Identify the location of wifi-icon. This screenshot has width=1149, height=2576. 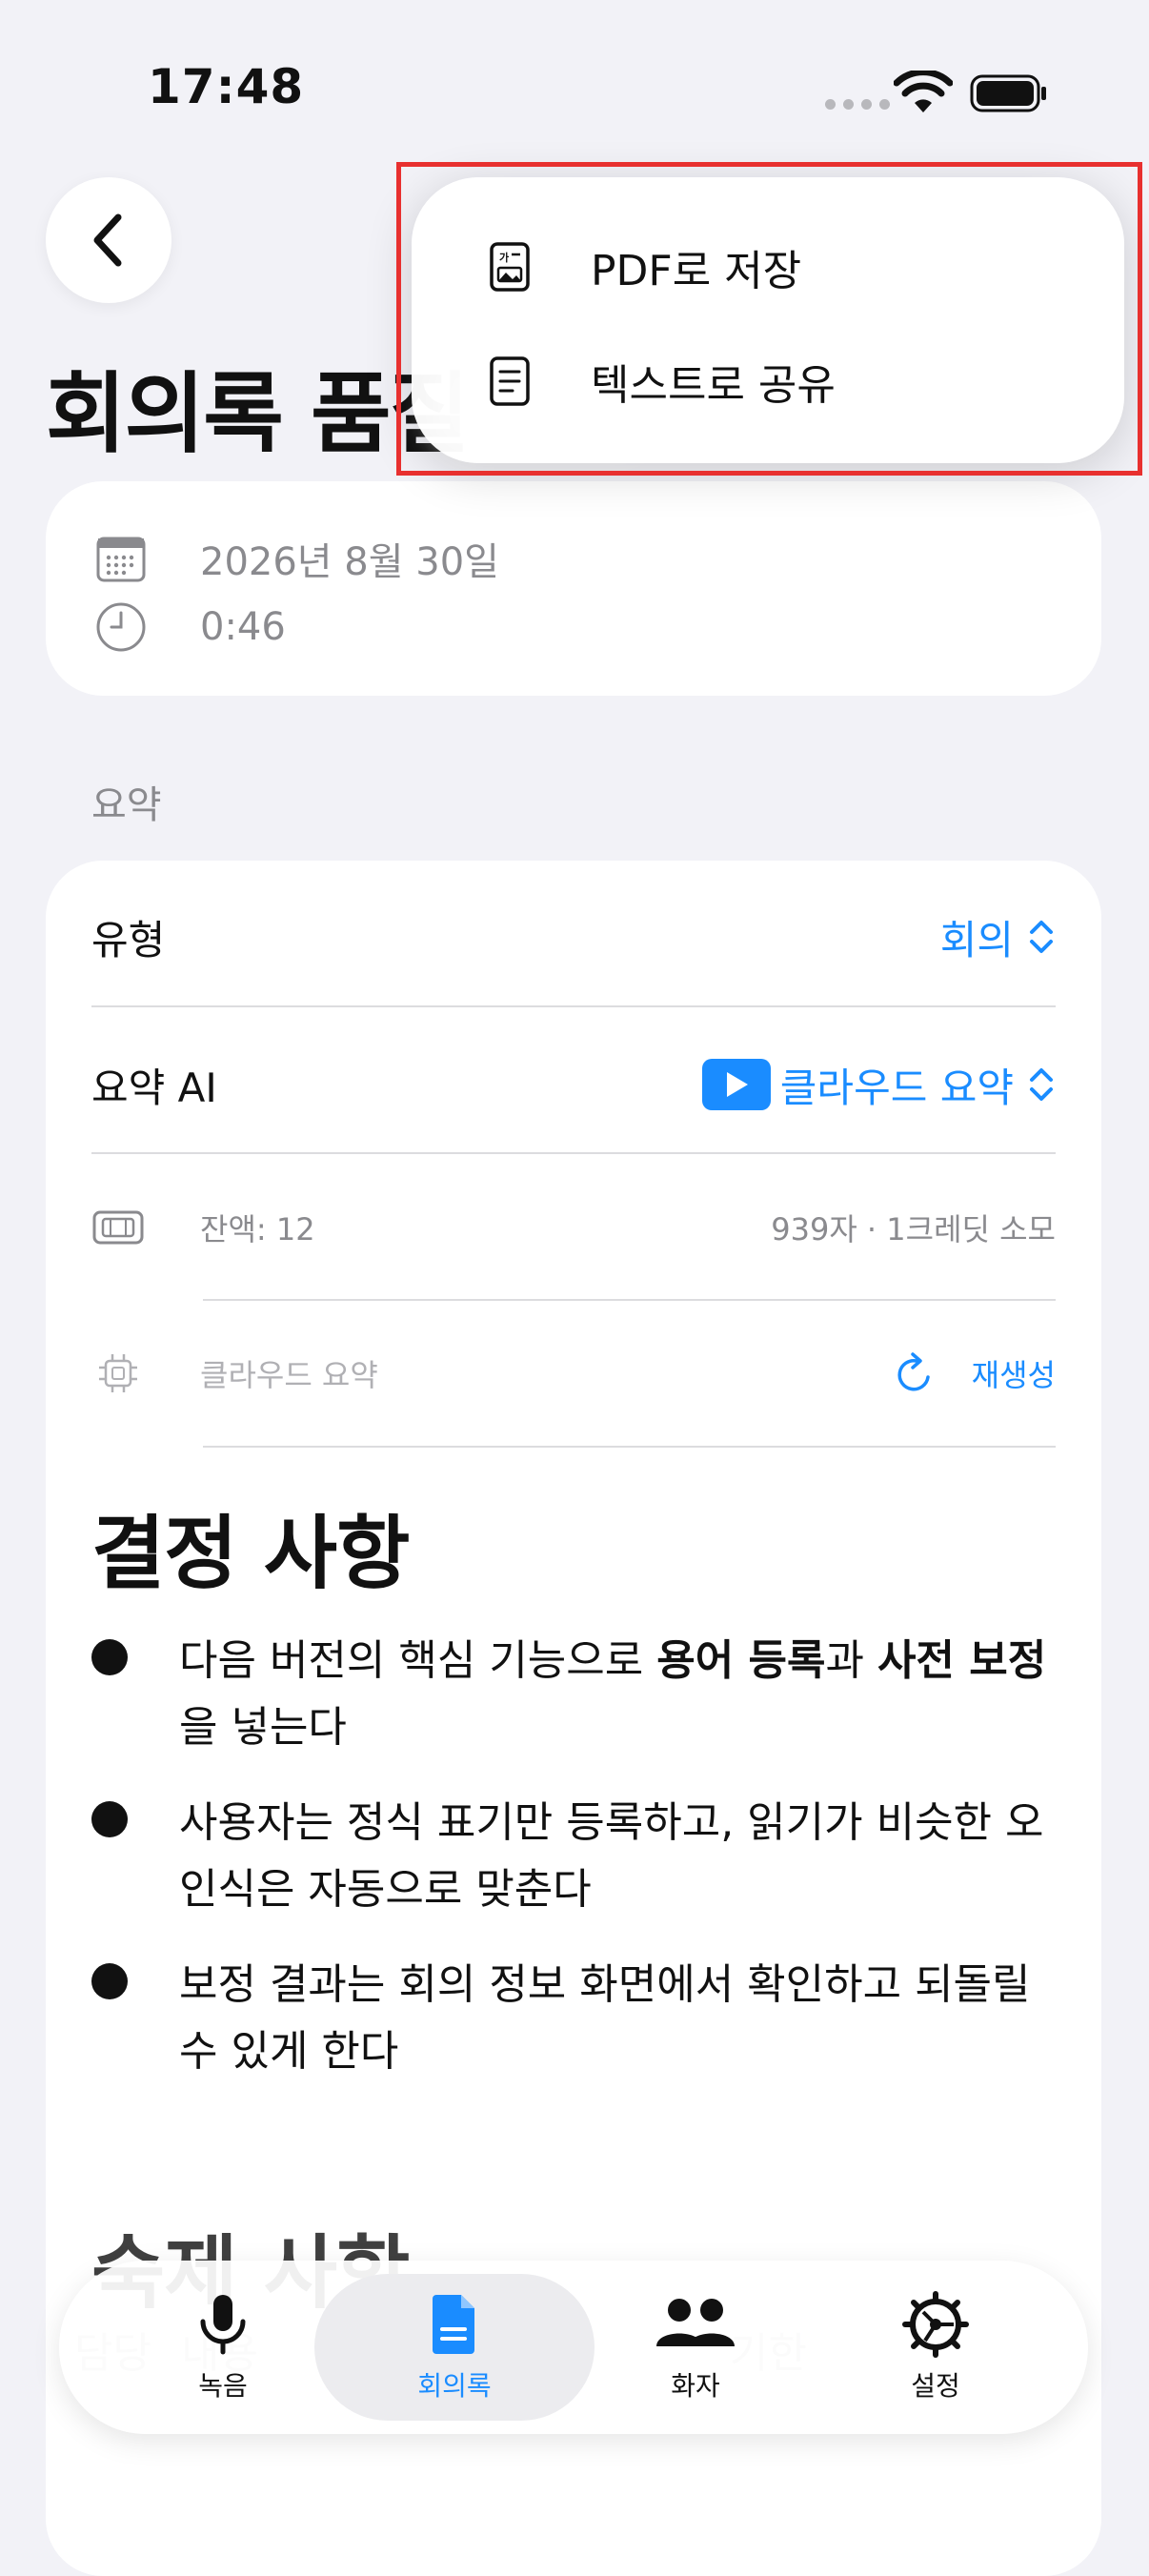
(923, 92).